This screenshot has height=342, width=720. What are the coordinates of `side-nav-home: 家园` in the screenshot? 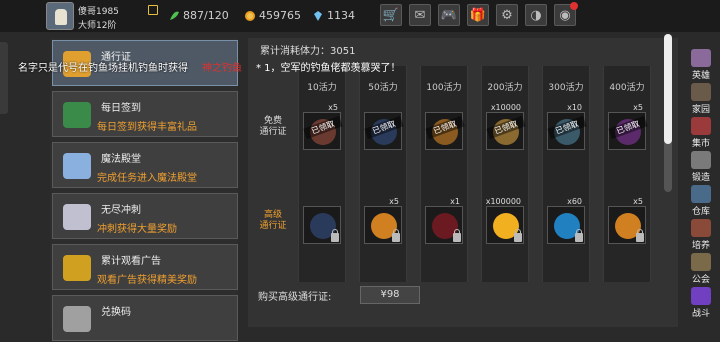 It's located at (701, 98).